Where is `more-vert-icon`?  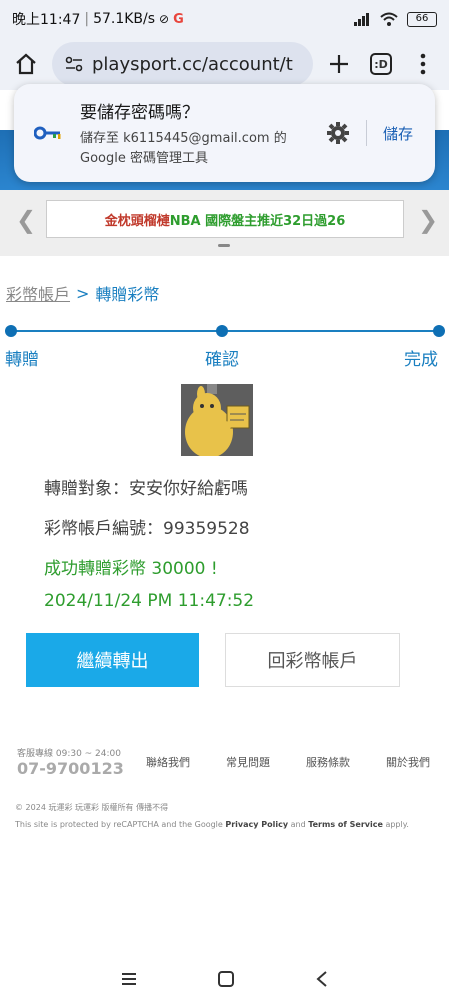
more-vert-icon is located at coordinates (423, 64).